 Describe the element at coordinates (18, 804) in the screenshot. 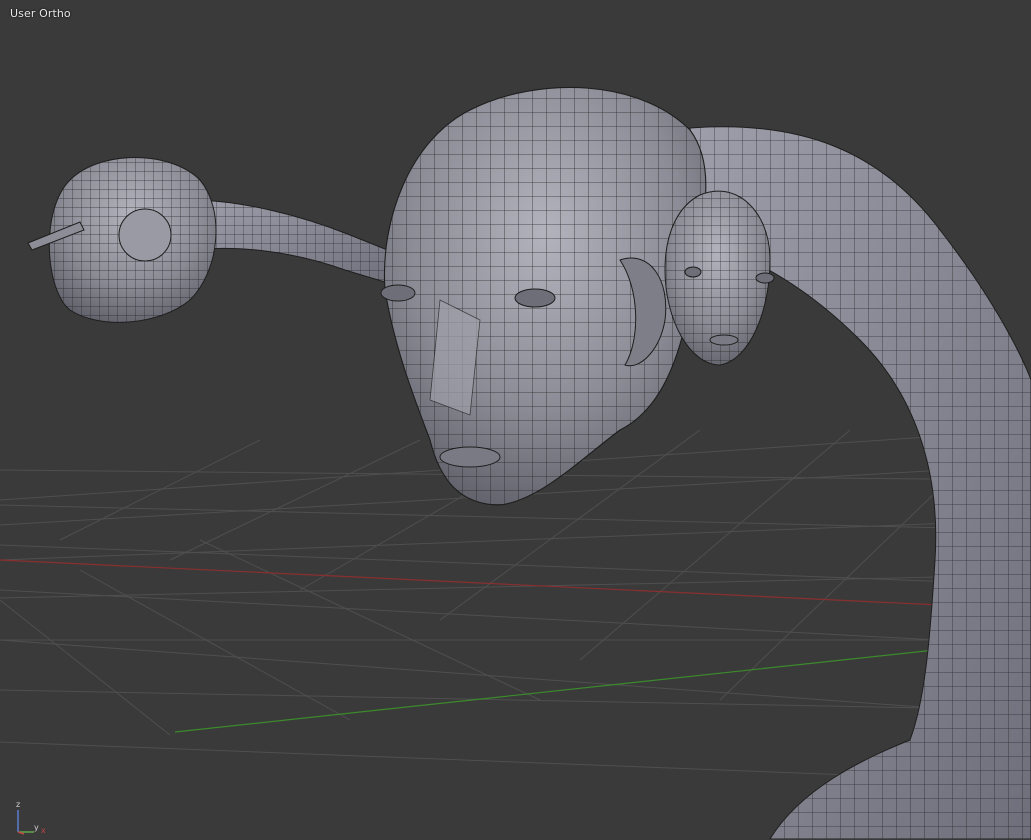

I see `axis-z-label: z` at that location.